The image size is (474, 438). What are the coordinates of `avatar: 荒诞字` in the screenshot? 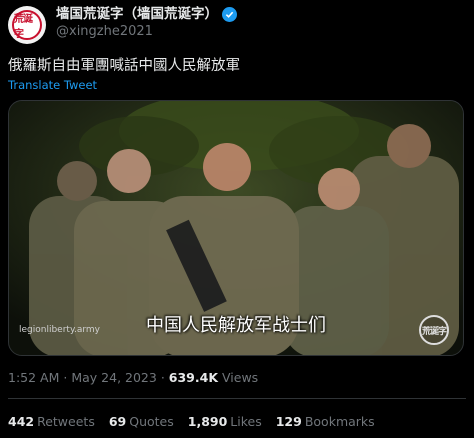 It's located at (27, 25).